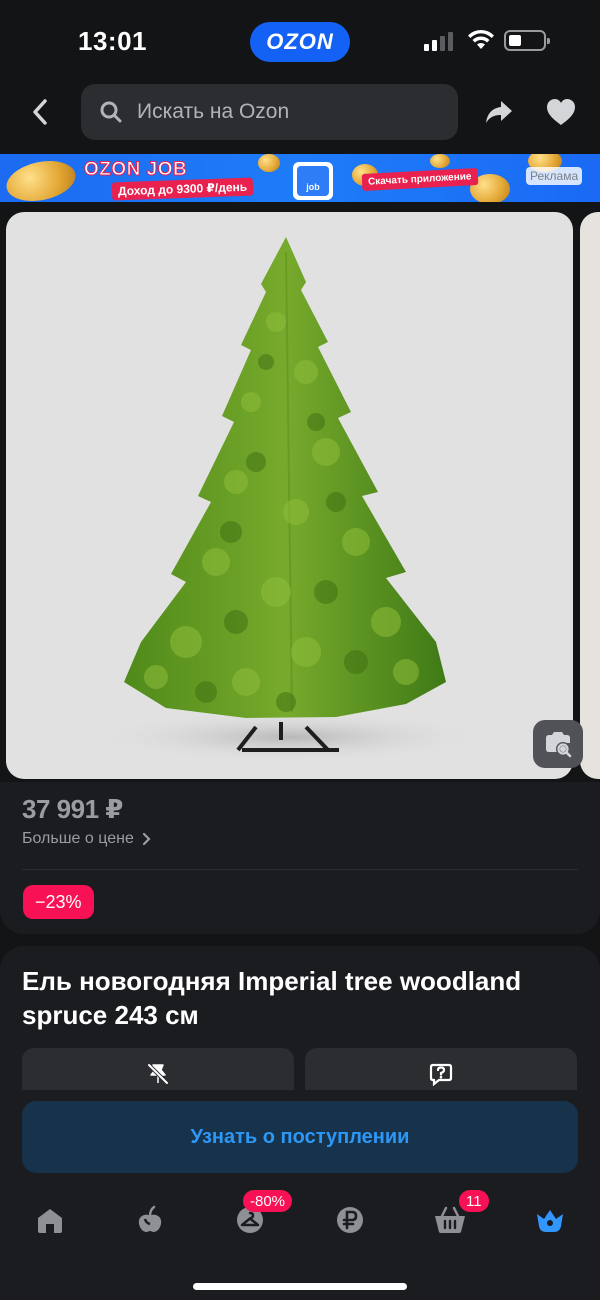 This screenshot has height=1300, width=600. I want to click on chevron-right-icon, so click(146, 839).